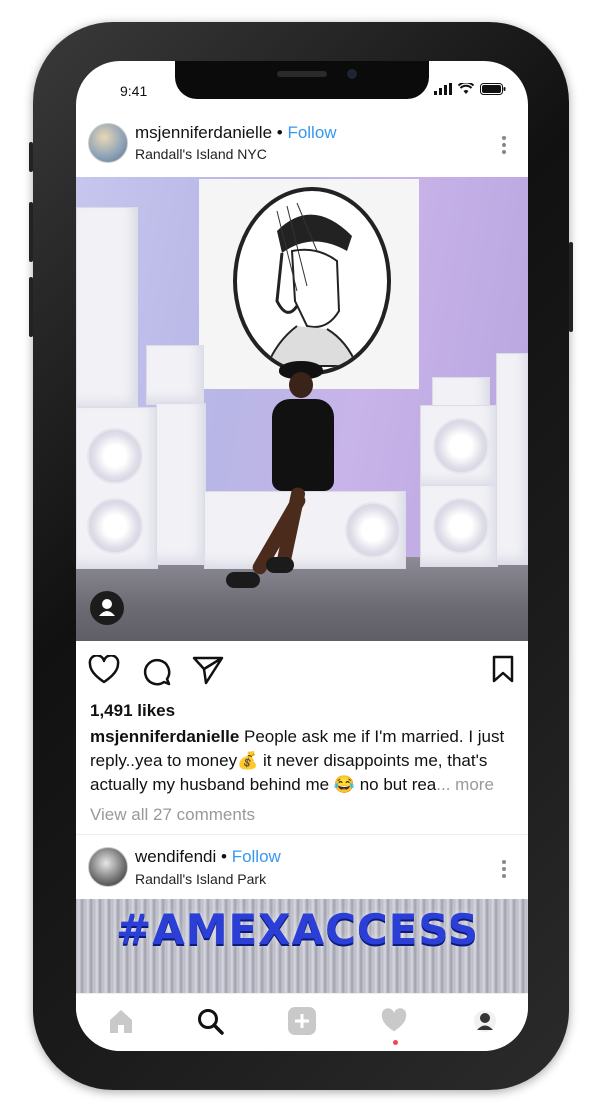 This screenshot has height=1111, width=600. I want to click on power-button, so click(571, 287).